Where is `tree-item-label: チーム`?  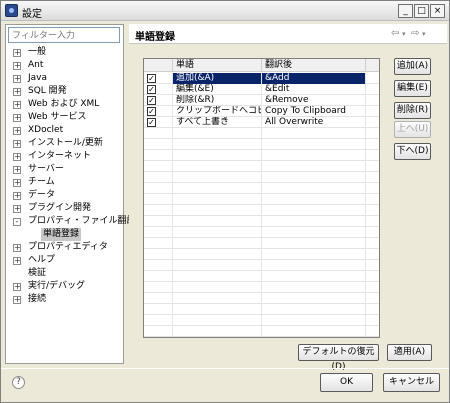
tree-item-label: チーム is located at coordinates (41, 182).